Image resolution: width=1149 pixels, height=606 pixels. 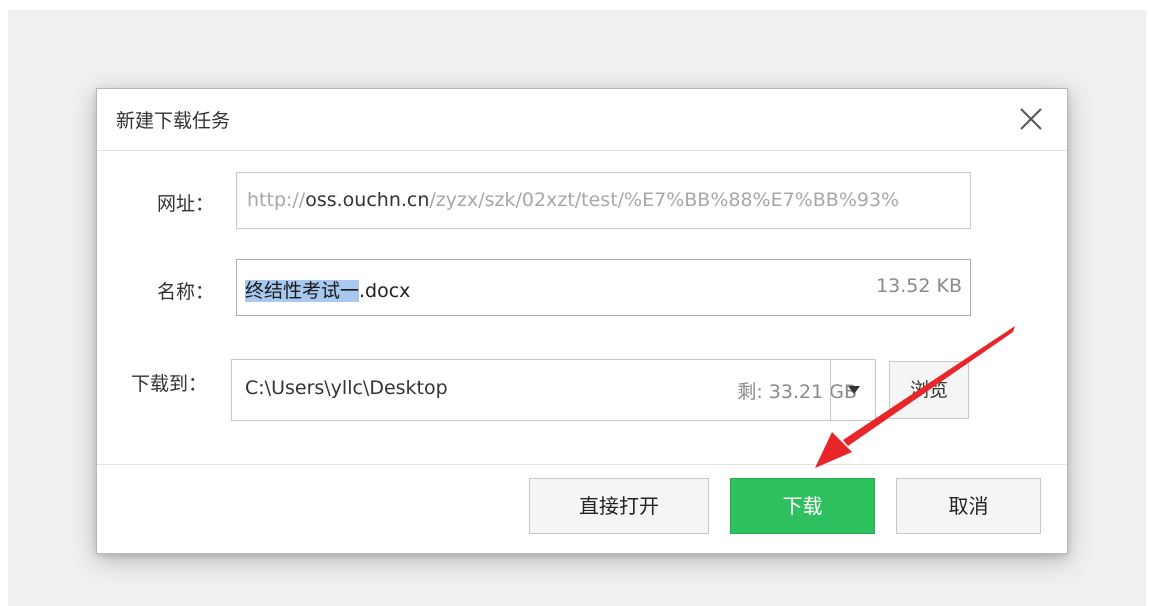 What do you see at coordinates (169, 384) in the screenshot?
I see `save-to-label: 下载到：` at bounding box center [169, 384].